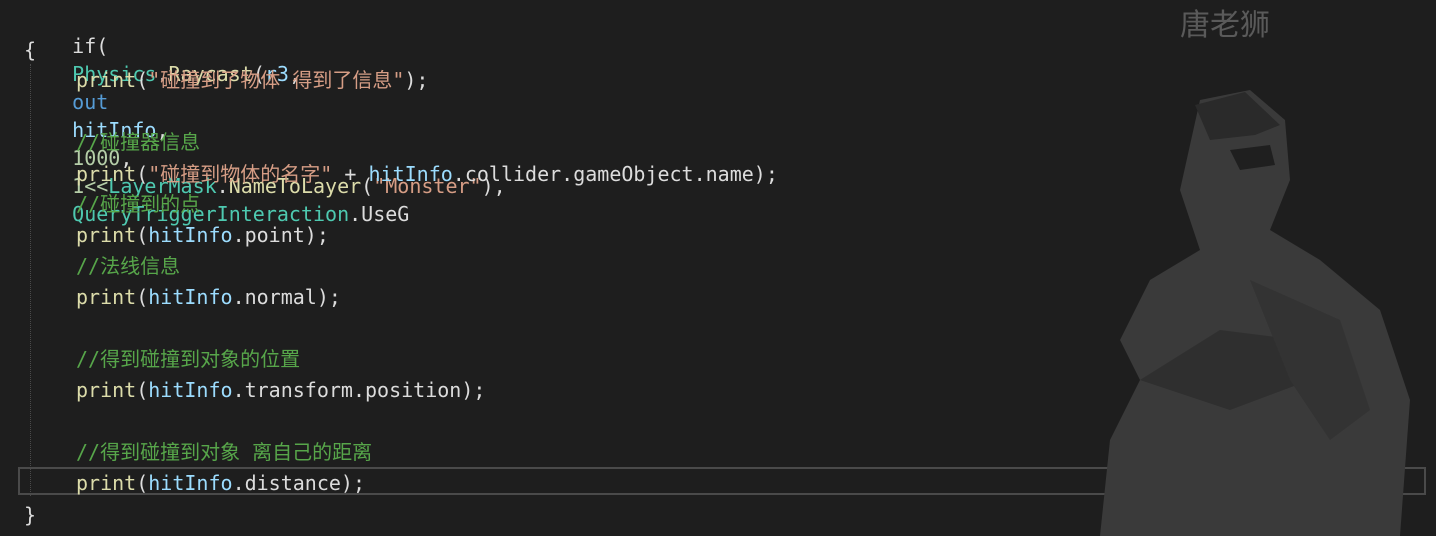  Describe the element at coordinates (299, 483) in the screenshot. I see `member-access: .distance);` at that location.